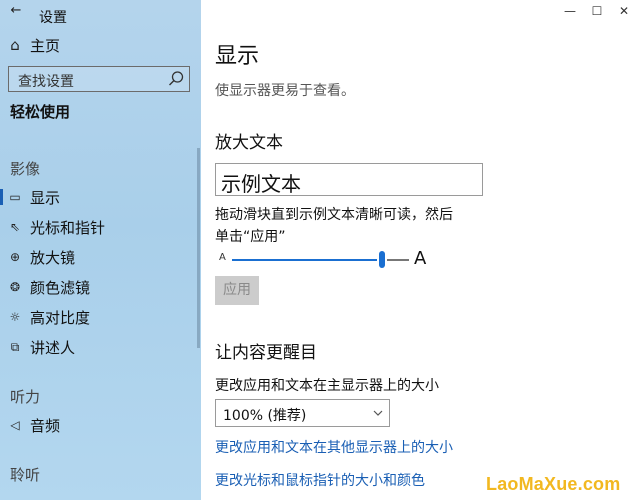  I want to click on make-bigger-heading: 让内容更醒目, so click(266, 353).